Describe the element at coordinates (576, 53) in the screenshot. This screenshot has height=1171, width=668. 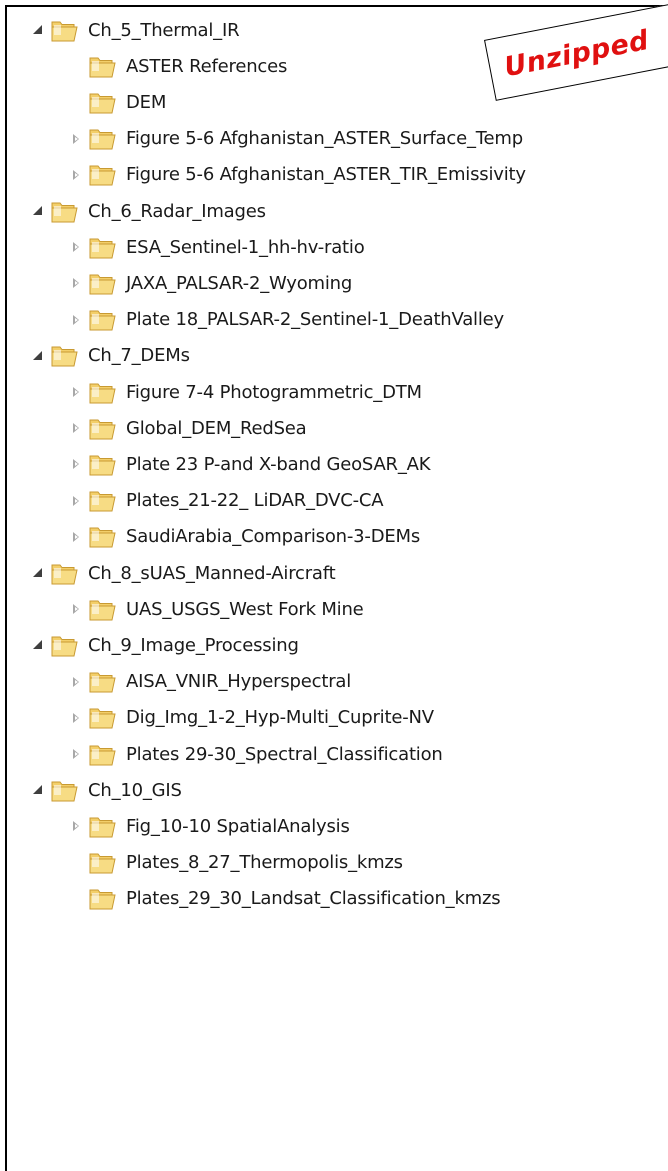
I see `callout-text: Unzipped` at that location.